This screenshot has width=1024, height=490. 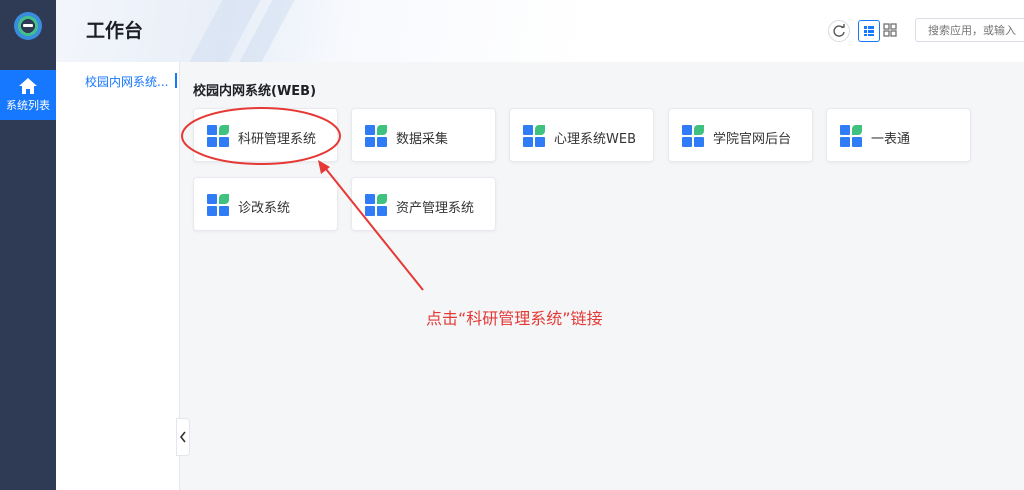 What do you see at coordinates (975, 30) in the screenshot?
I see `search-input` at bounding box center [975, 30].